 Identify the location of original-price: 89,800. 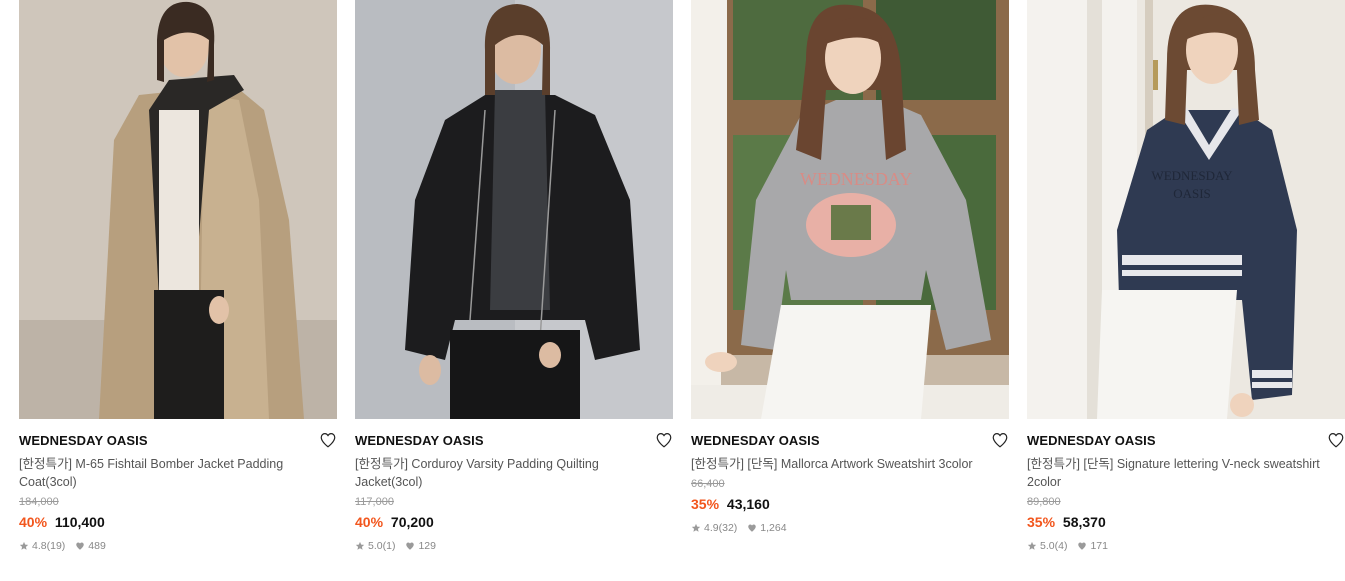
(1044, 502).